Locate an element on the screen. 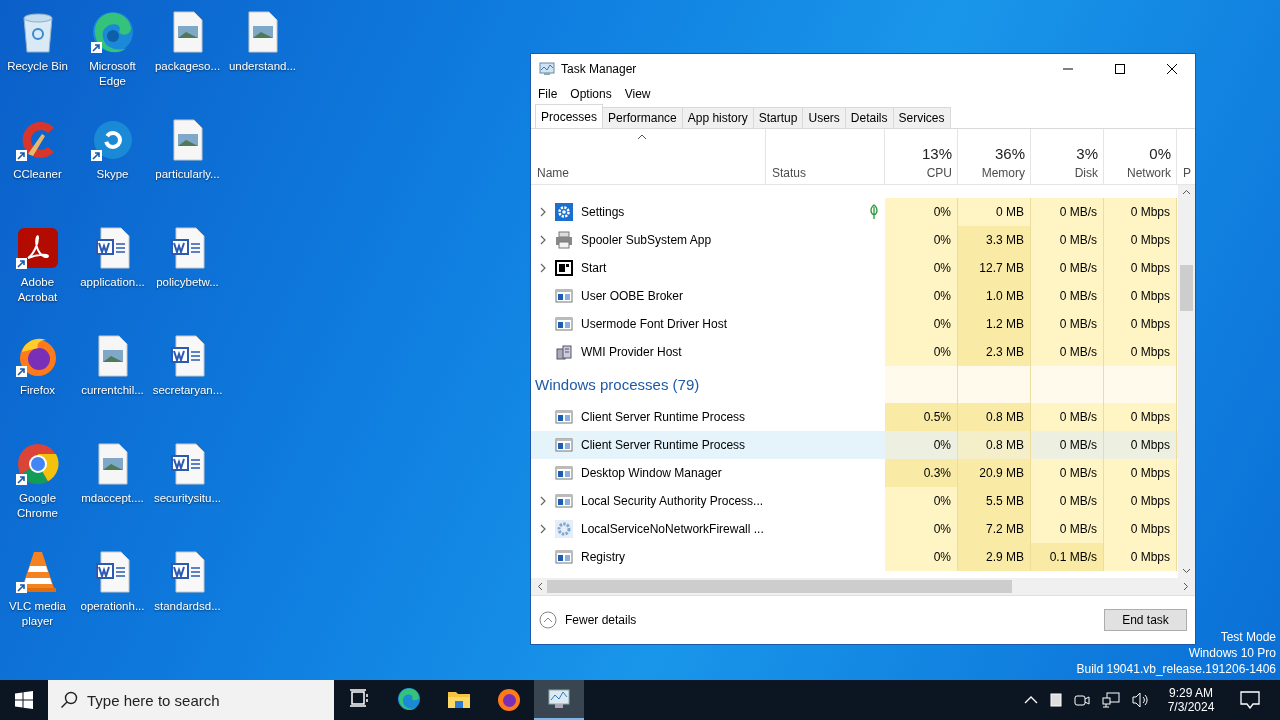 This screenshot has height=720, width=1280. tab: Startup is located at coordinates (778, 117).